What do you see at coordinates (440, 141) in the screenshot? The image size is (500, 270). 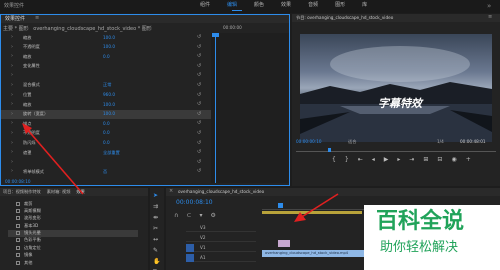 I see `quality-select: 1/4` at bounding box center [440, 141].